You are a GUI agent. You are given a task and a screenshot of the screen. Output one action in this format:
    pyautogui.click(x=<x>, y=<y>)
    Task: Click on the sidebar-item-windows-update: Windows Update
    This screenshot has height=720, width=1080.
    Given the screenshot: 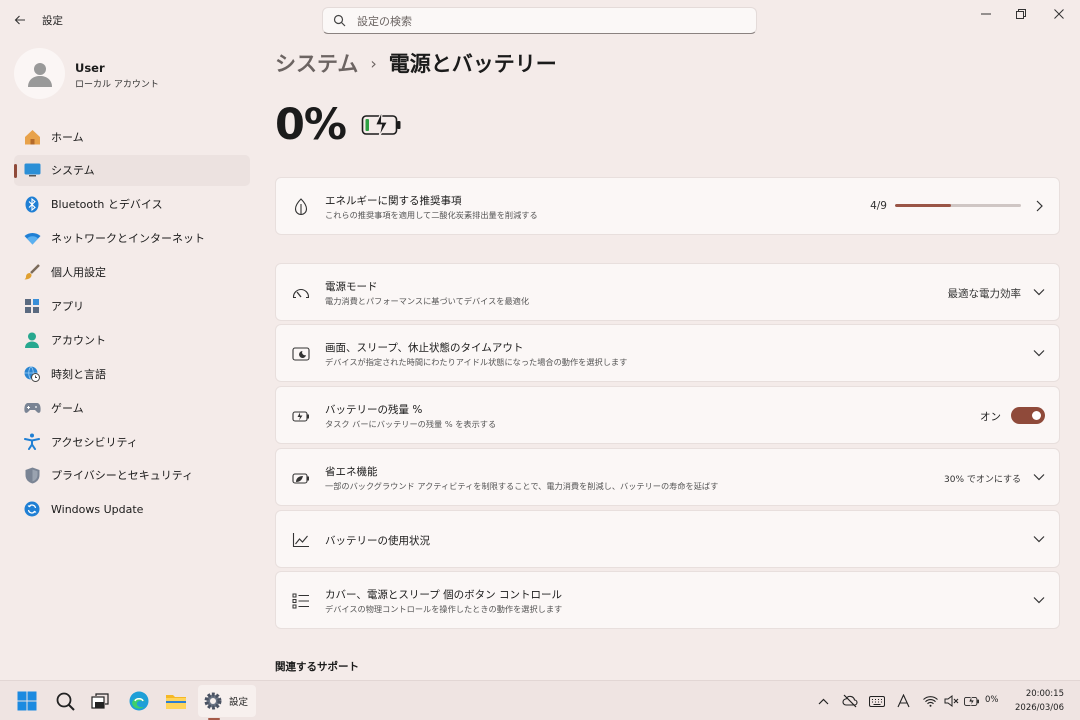 What is the action you would take?
    pyautogui.click(x=132, y=509)
    